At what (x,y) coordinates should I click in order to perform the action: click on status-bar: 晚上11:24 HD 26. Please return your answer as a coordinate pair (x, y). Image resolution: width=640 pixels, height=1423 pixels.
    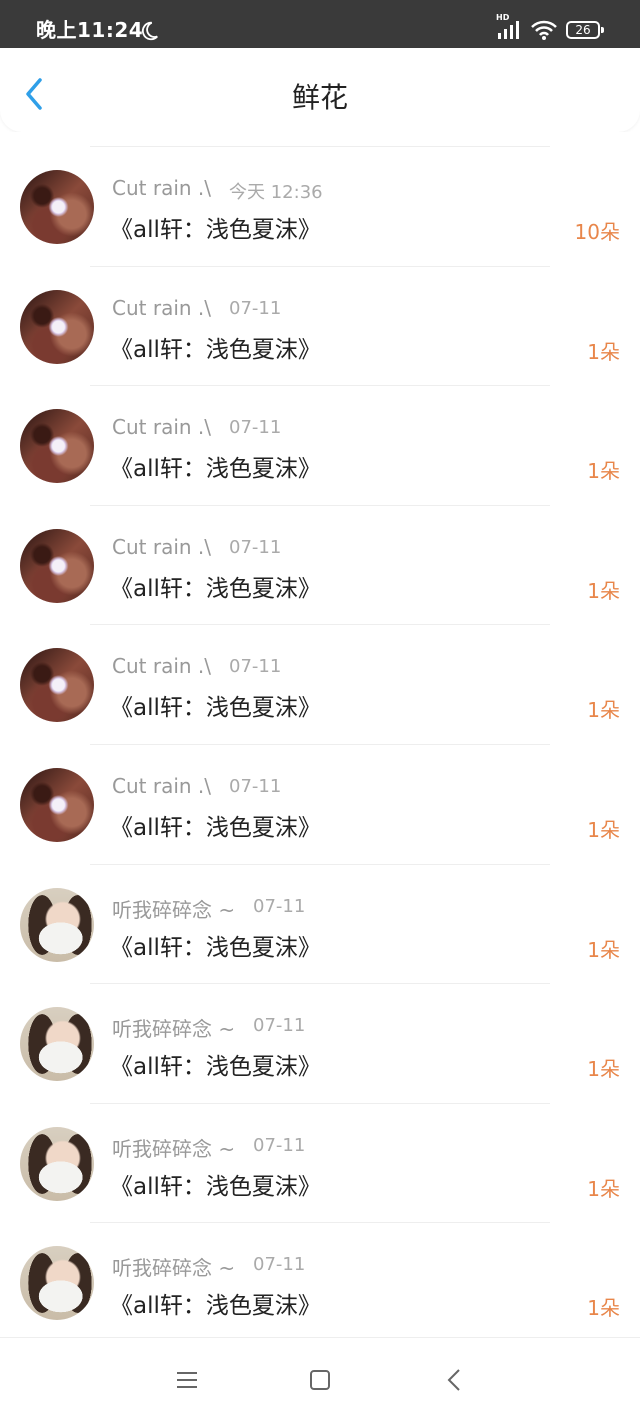
    Looking at the image, I should click on (320, 24).